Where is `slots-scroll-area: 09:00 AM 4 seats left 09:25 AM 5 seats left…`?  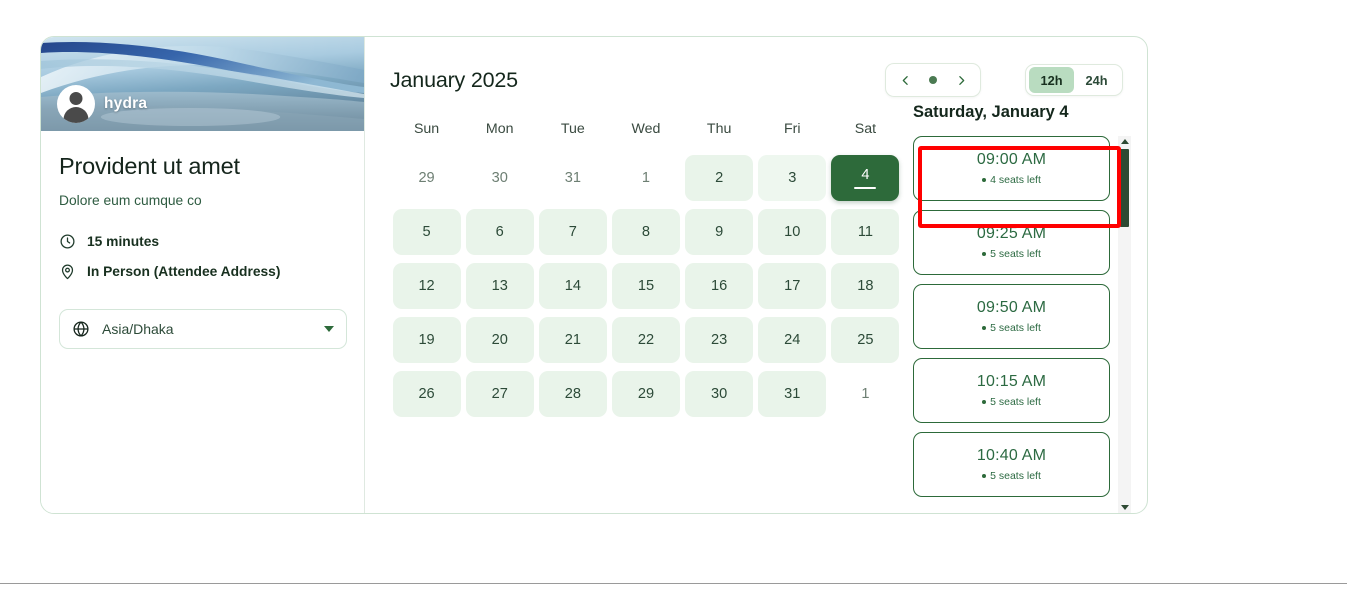
slots-scroll-area: 09:00 AM 4 seats left 09:25 AM 5 seats left… is located at coordinates (1030, 324).